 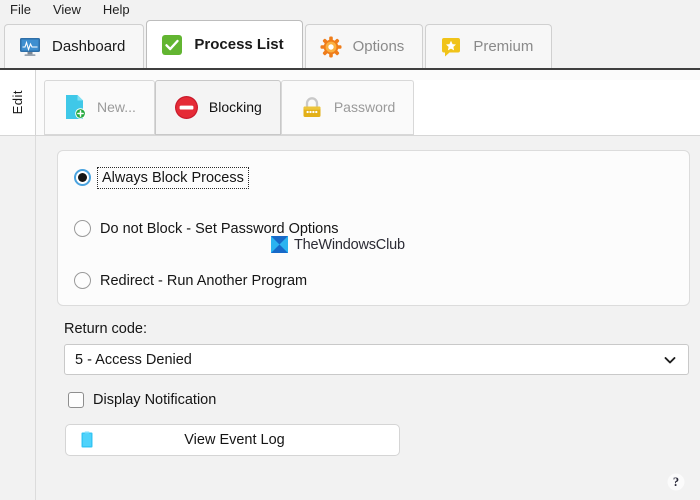 I want to click on green-check-icon, so click(x=172, y=45).